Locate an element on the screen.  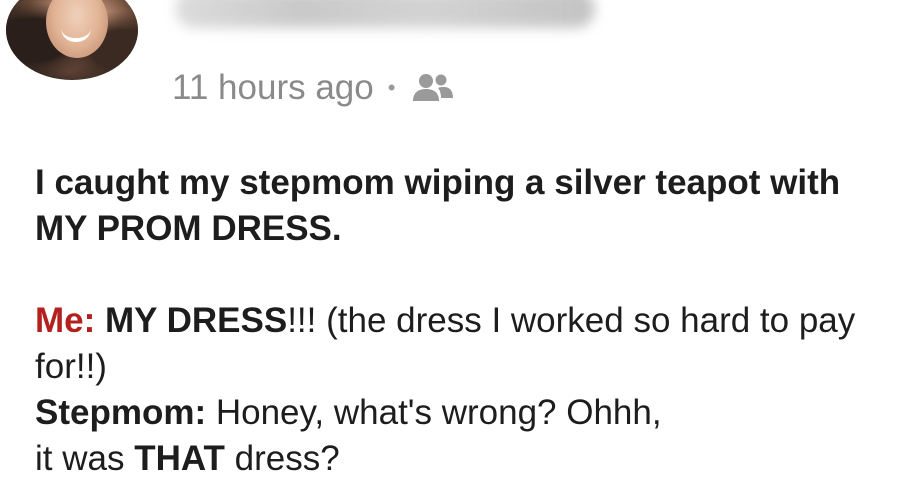
me-exclaim: MY DRESS is located at coordinates (196, 320).